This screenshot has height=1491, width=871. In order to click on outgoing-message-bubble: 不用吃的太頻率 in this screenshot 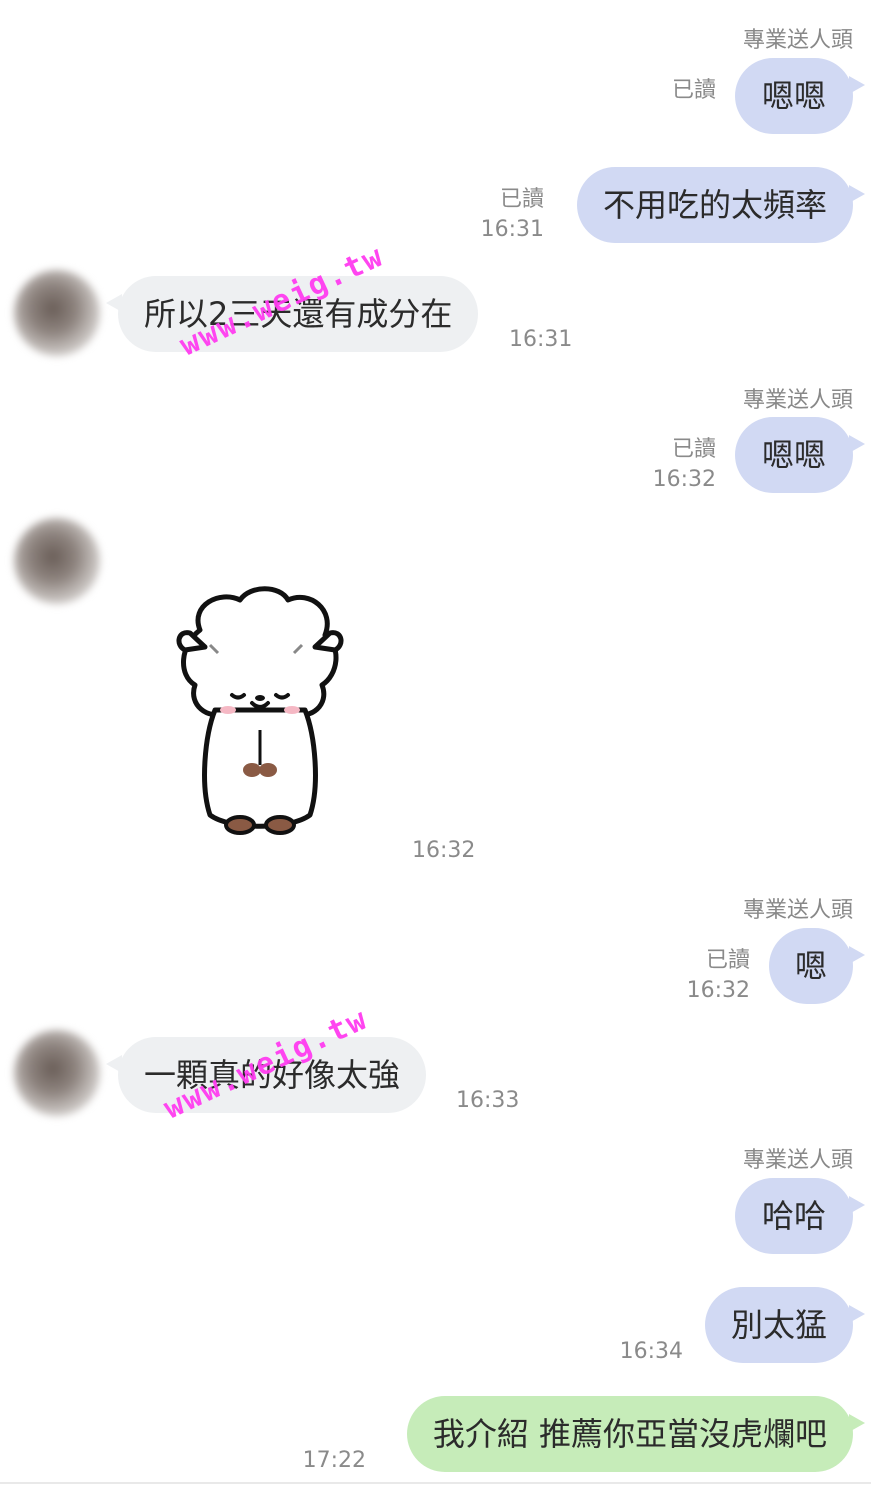, I will do `click(721, 205)`.